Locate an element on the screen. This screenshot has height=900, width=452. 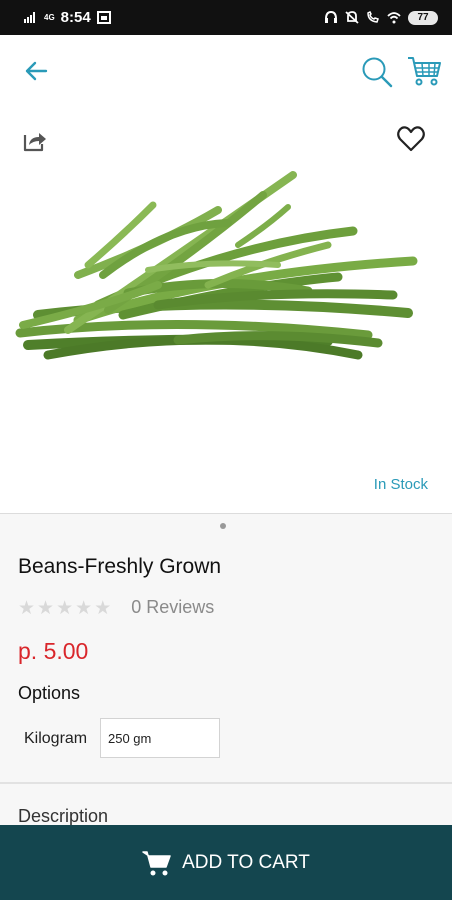
status-right: 77 is located at coordinates (381, 17).